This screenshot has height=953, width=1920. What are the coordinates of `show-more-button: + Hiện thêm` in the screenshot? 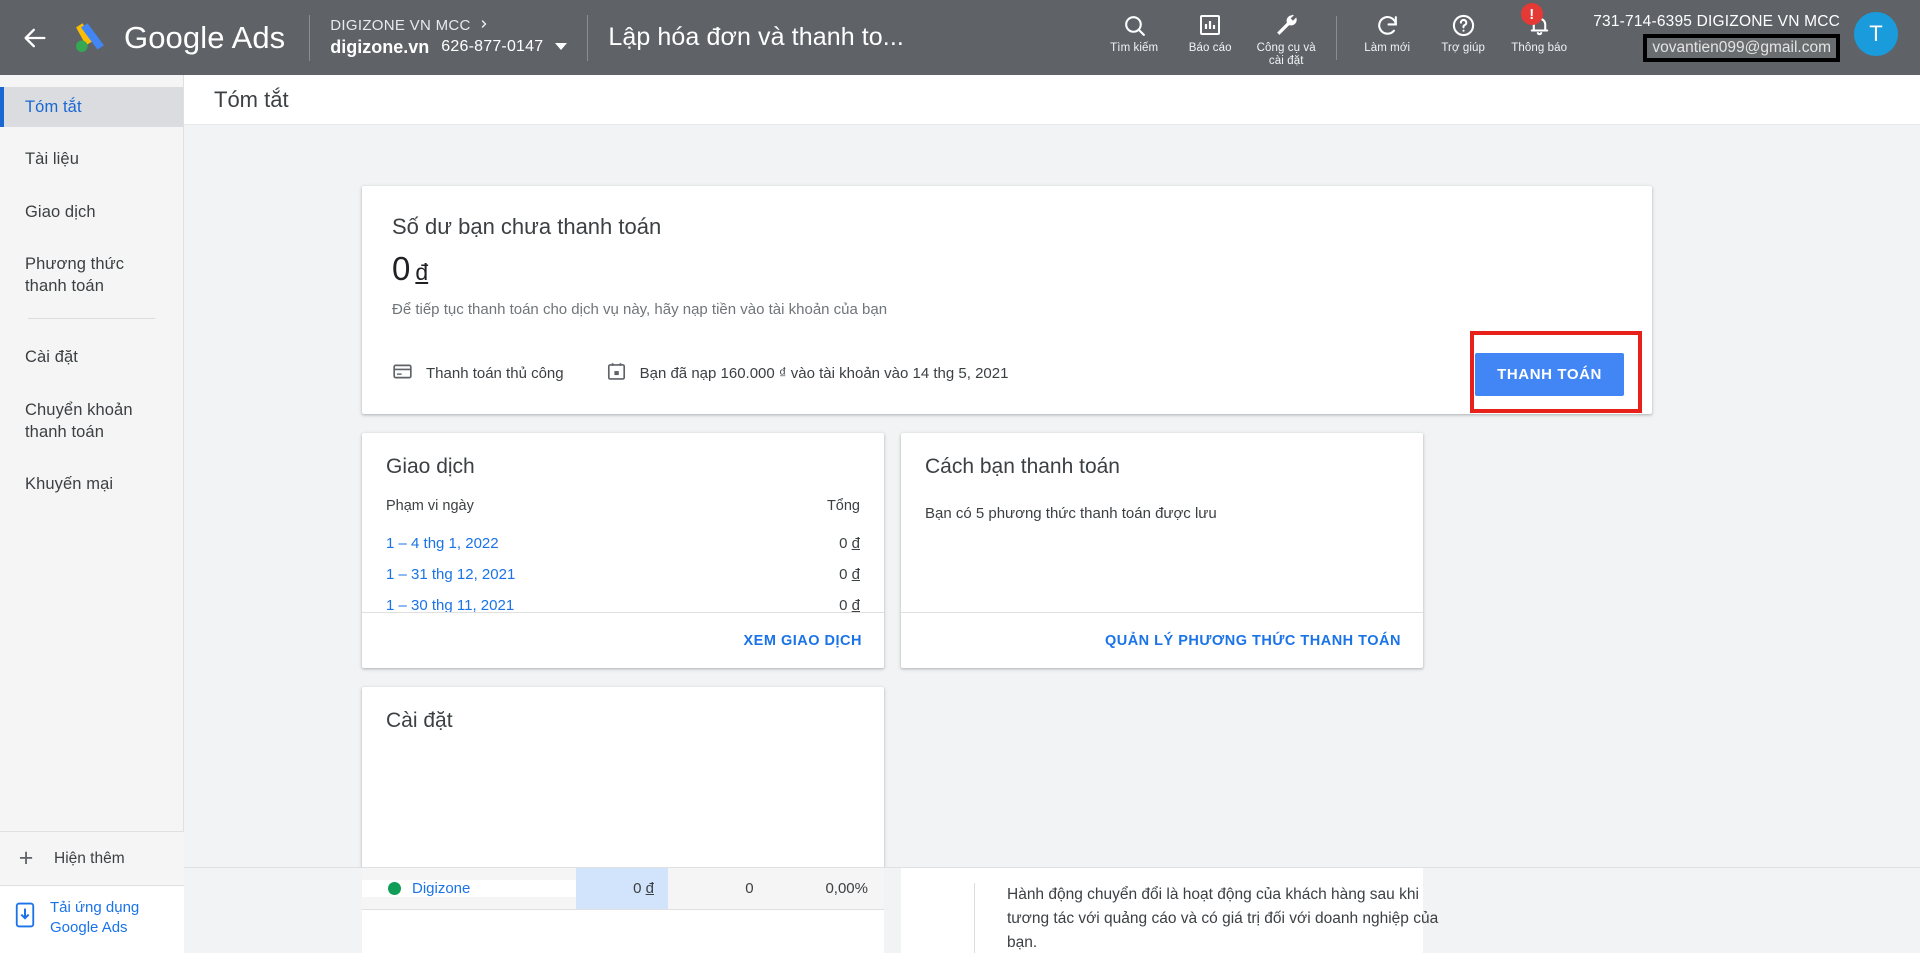 It's located at (92, 858).